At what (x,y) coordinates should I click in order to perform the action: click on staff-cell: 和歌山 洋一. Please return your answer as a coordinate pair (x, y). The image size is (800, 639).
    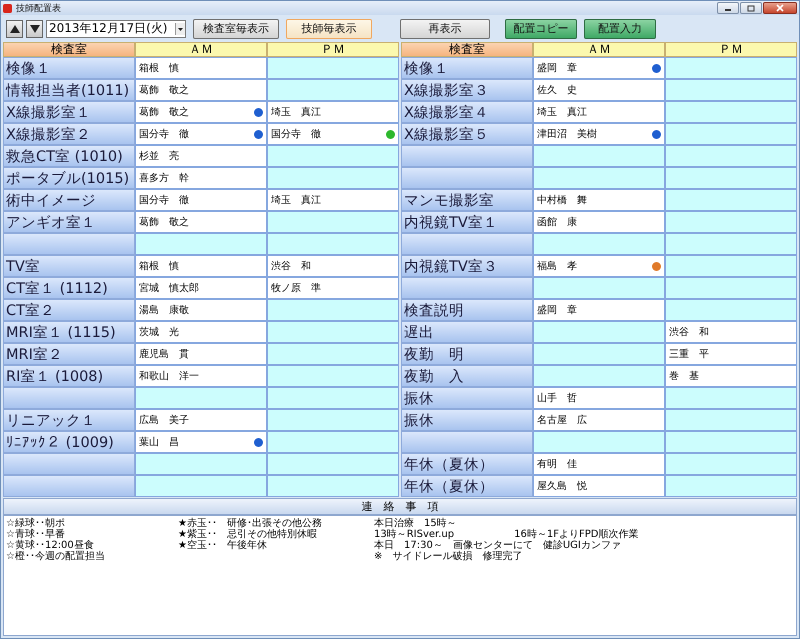
    Looking at the image, I should click on (201, 376).